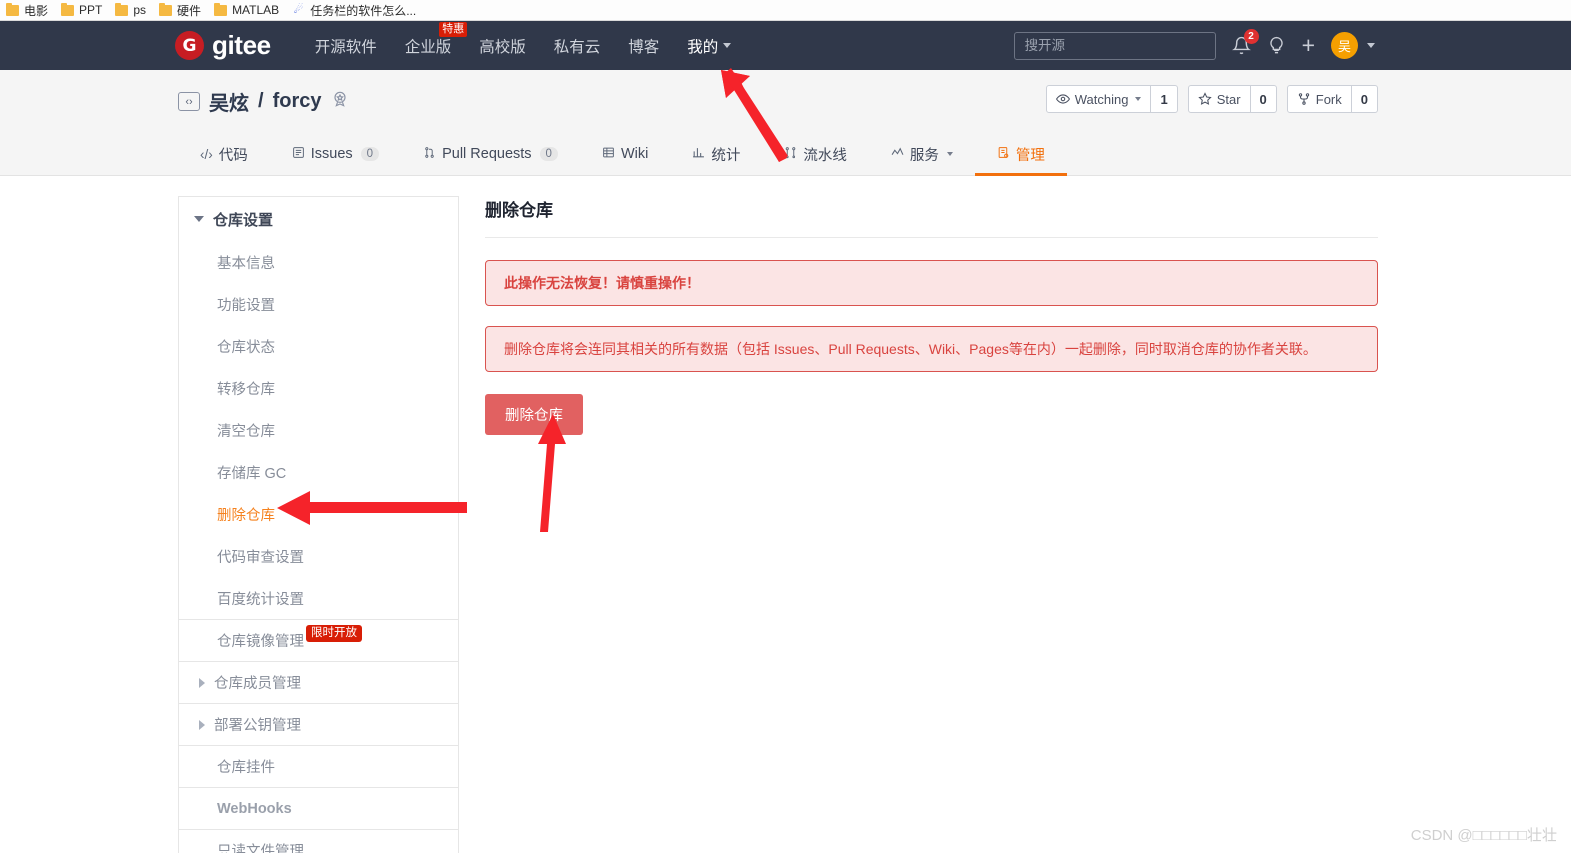  I want to click on sidebar-item-repo-status: 仓库状态, so click(318, 346).